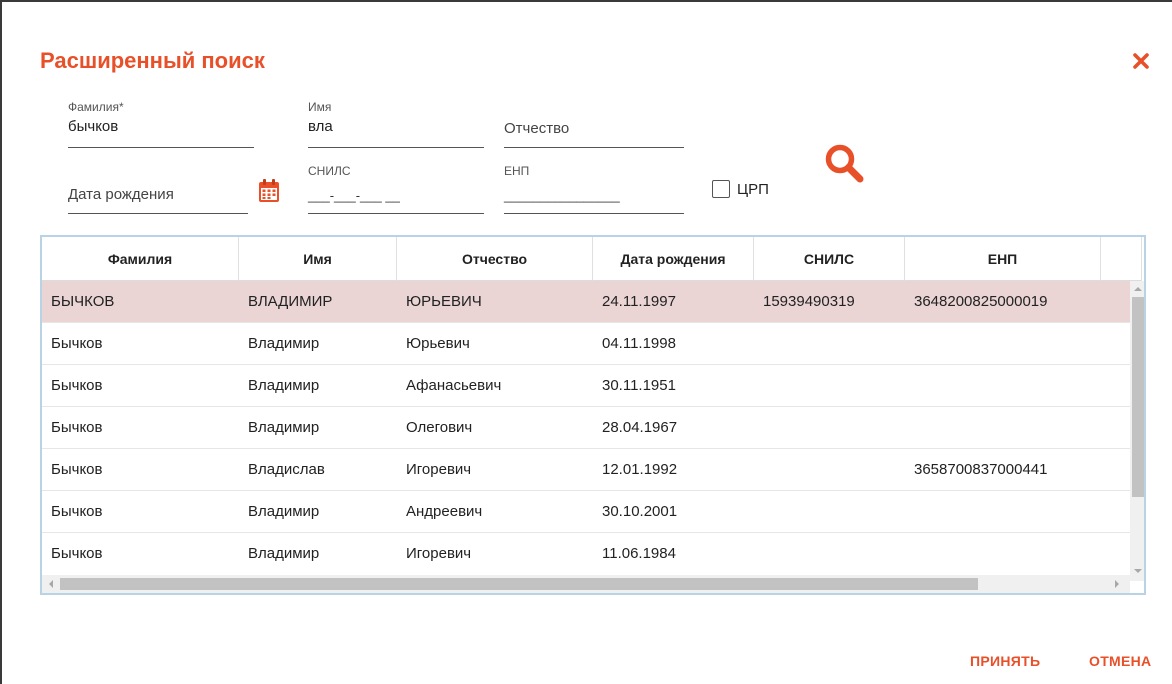 The height and width of the screenshot is (684, 1172). Describe the element at coordinates (753, 189) in the screenshot. I see `crp-label: ЦРП` at that location.